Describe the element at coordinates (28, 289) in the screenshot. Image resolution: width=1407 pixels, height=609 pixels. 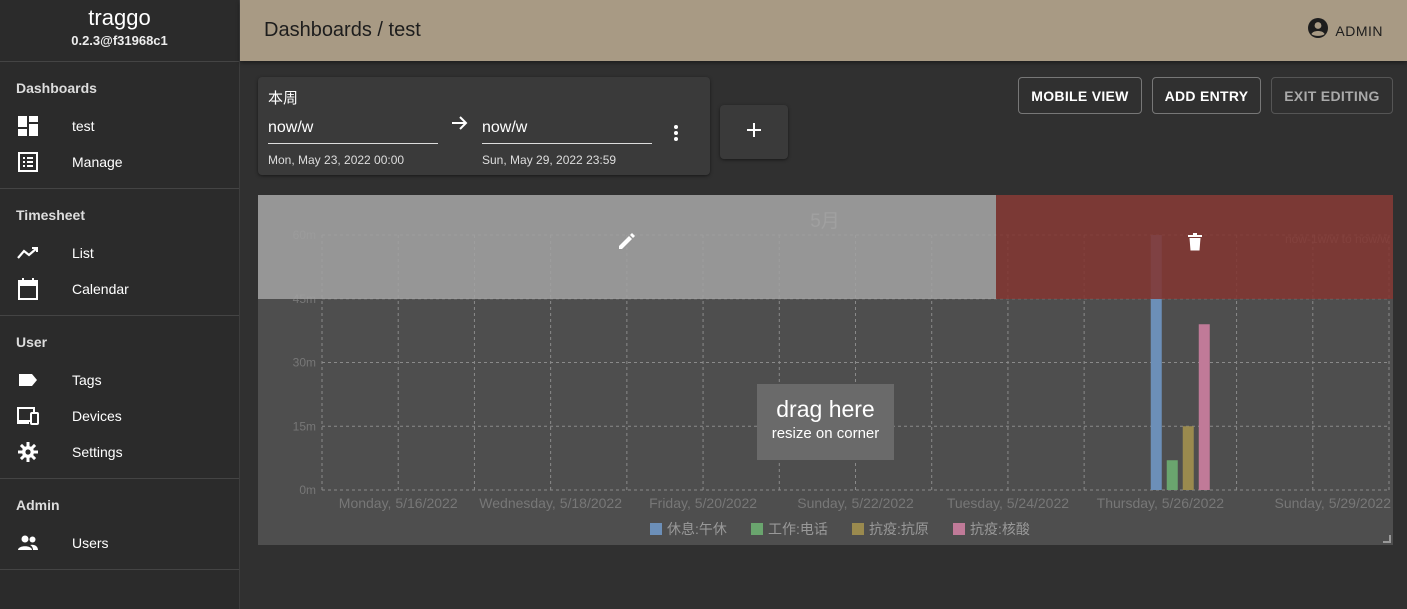
I see `calendar-icon` at that location.